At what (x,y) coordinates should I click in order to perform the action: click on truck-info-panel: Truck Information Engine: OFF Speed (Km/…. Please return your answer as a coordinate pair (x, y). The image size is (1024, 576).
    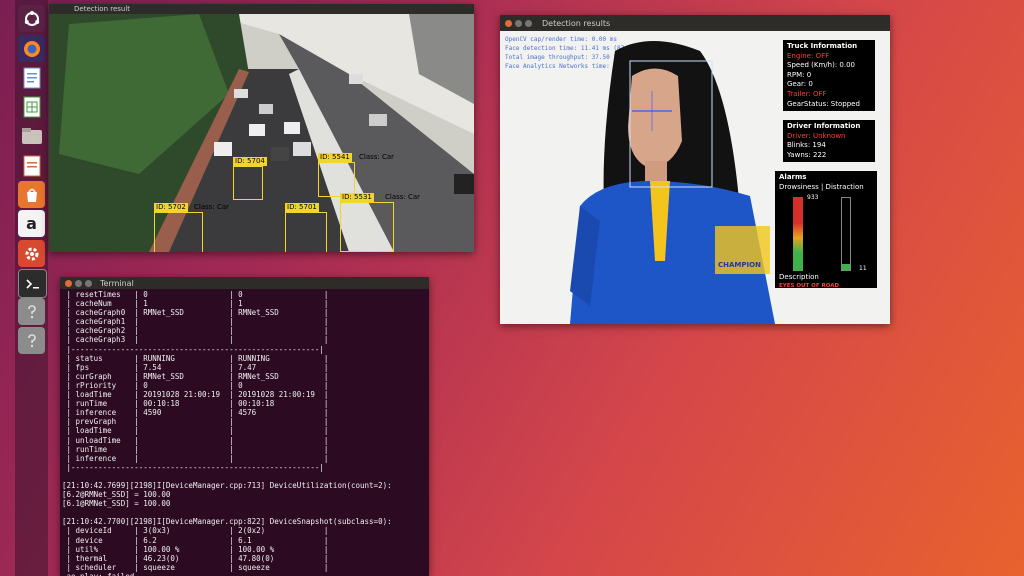
    Looking at the image, I should click on (829, 76).